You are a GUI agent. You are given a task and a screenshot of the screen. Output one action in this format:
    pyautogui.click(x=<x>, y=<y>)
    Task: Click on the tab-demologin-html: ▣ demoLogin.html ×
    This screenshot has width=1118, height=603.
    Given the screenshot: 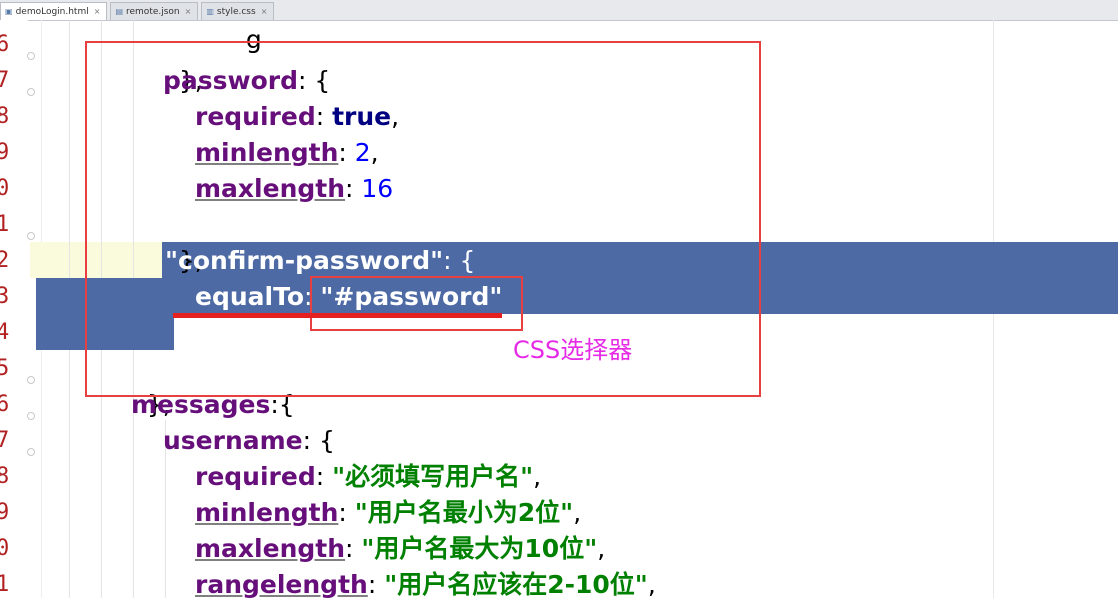 What is the action you would take?
    pyautogui.click(x=54, y=11)
    